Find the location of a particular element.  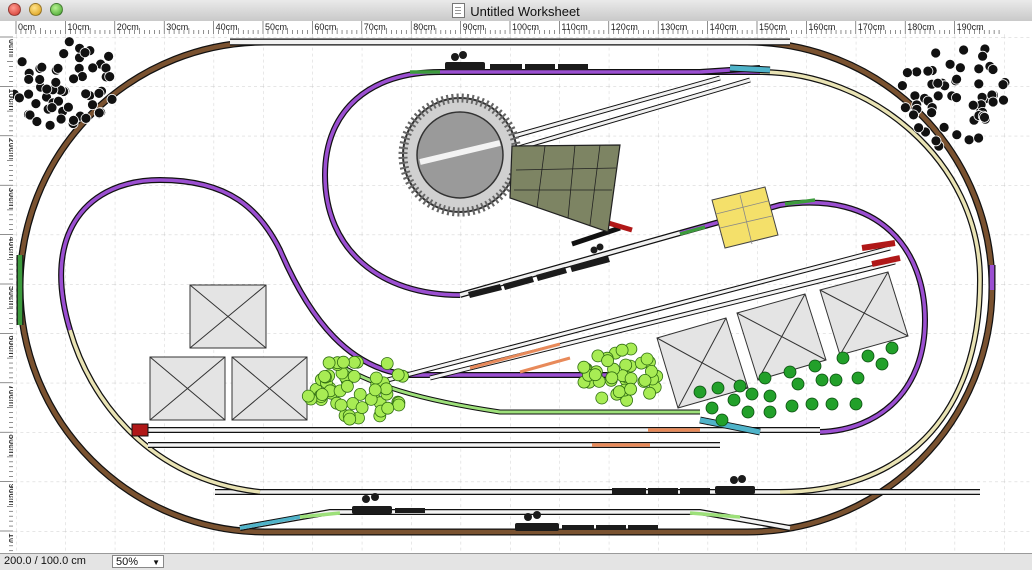

window-title-text: Untitled Worksheet is located at coordinates (525, 11).